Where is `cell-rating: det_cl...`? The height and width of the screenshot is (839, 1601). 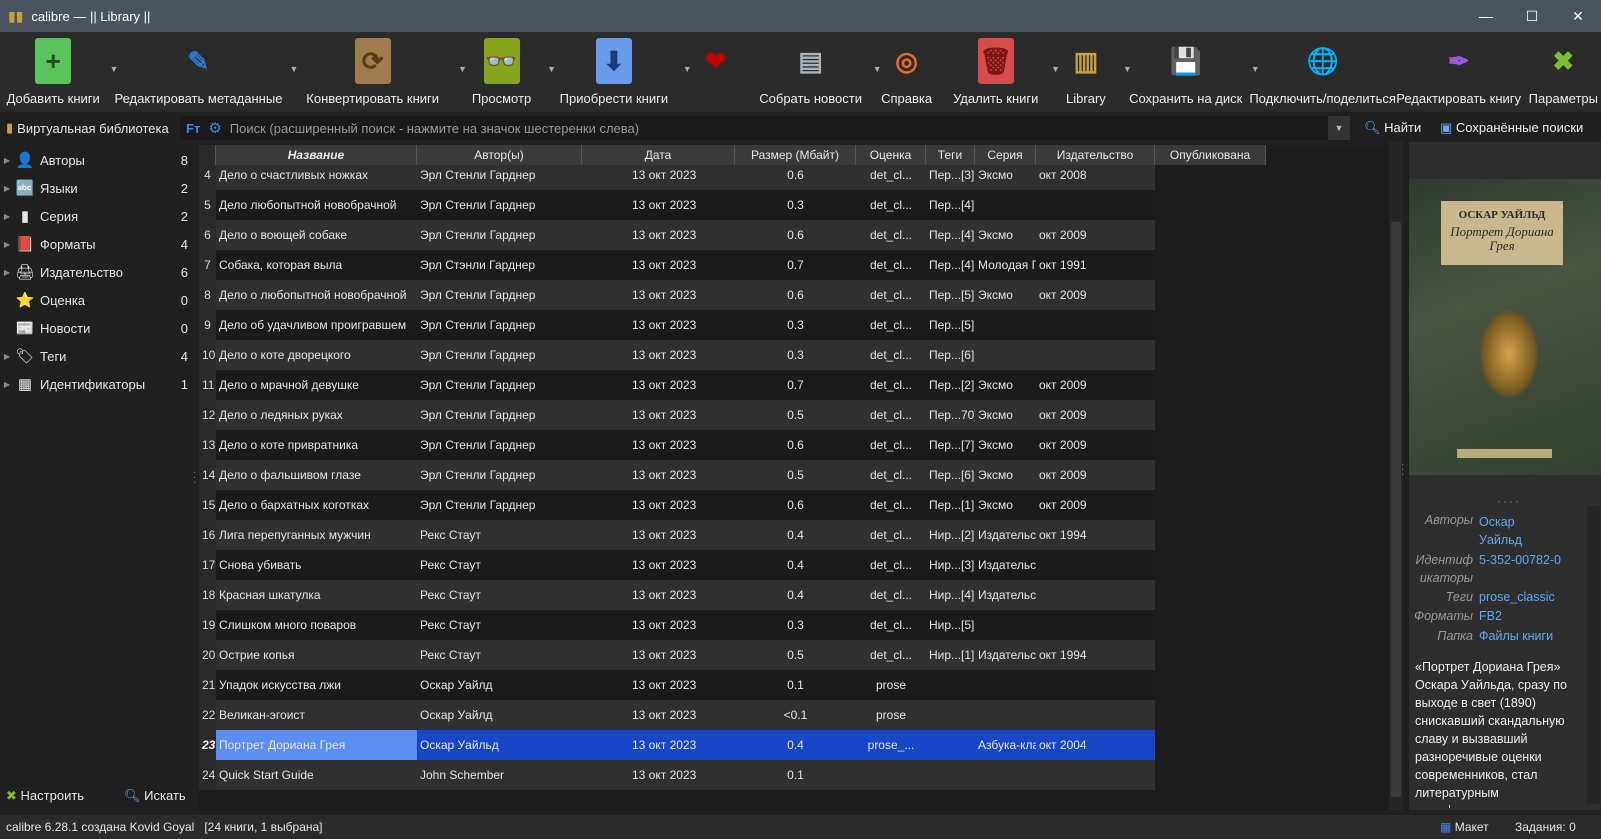 cell-rating: det_cl... is located at coordinates (891, 595).